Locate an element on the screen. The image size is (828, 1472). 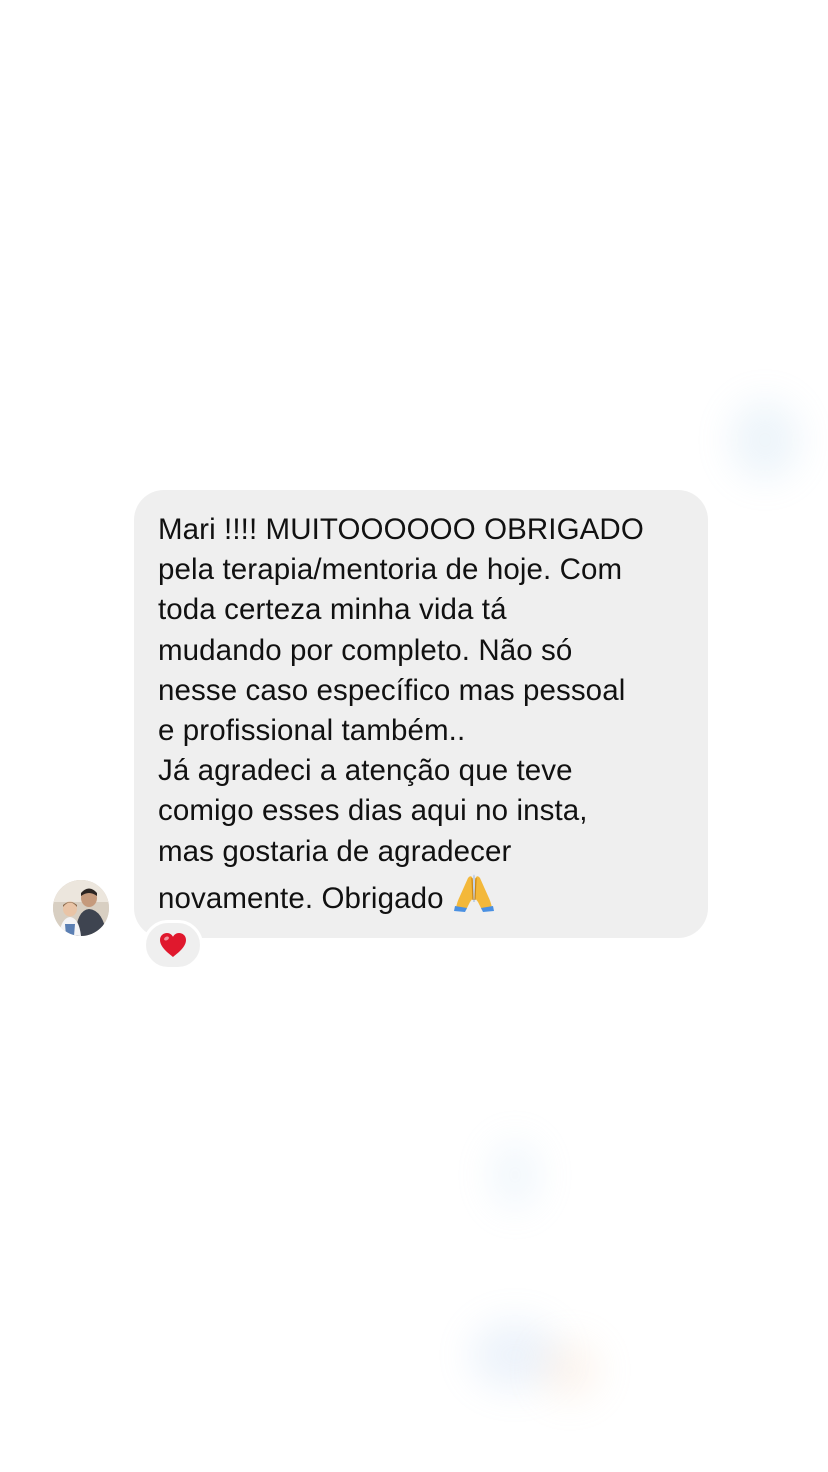
message-line: toda certeza minha vida tá is located at coordinates (332, 610).